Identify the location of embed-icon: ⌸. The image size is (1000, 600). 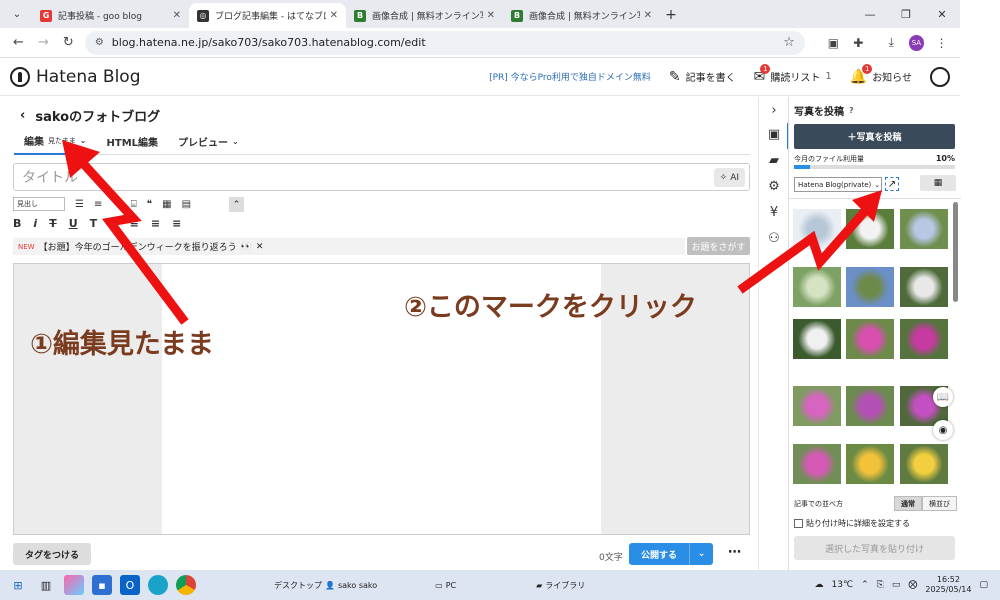
(134, 204).